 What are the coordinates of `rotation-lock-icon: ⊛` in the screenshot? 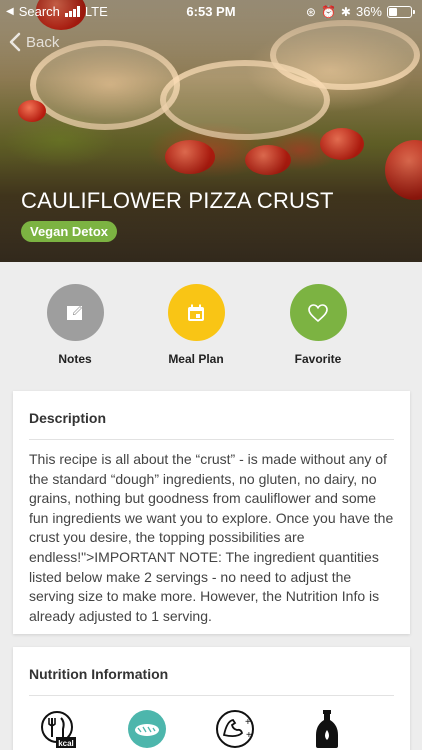 It's located at (310, 11).